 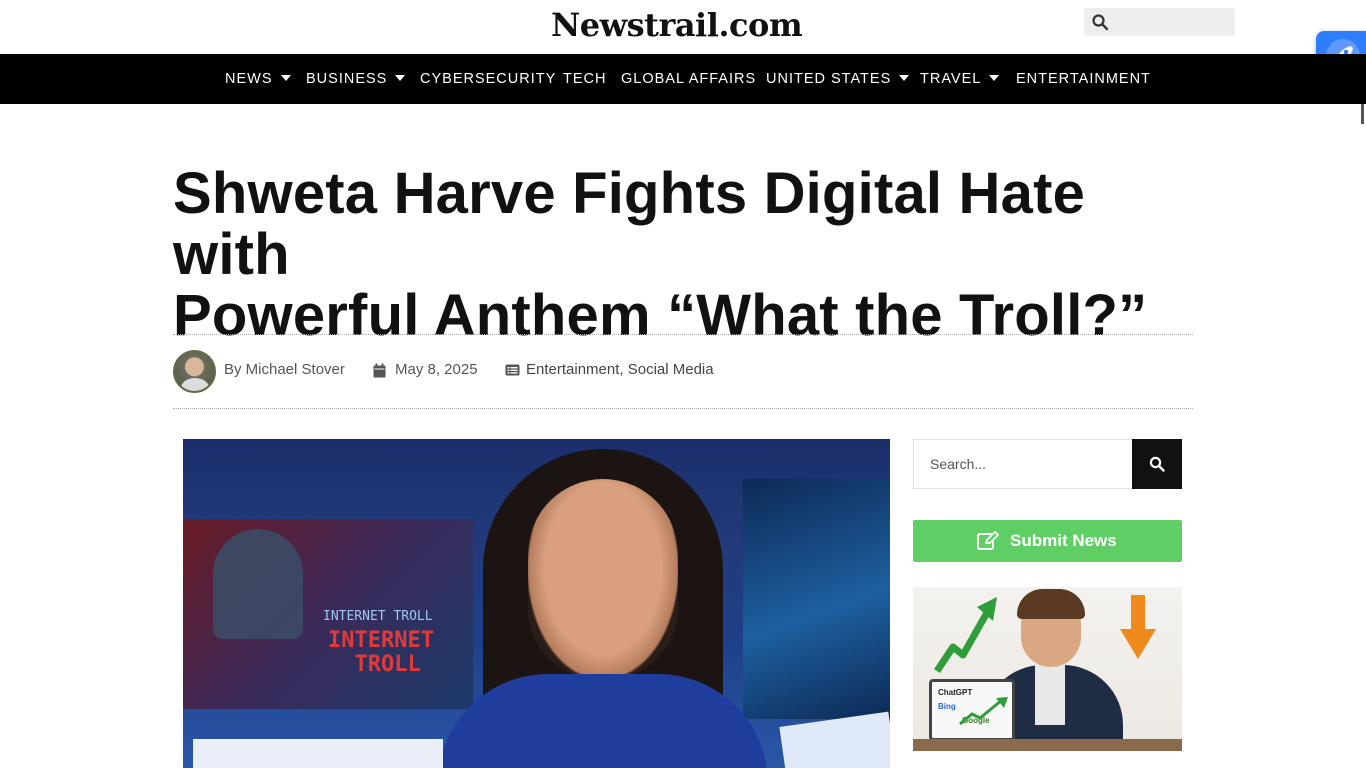 I want to click on scrollbar, so click(x=1362, y=114).